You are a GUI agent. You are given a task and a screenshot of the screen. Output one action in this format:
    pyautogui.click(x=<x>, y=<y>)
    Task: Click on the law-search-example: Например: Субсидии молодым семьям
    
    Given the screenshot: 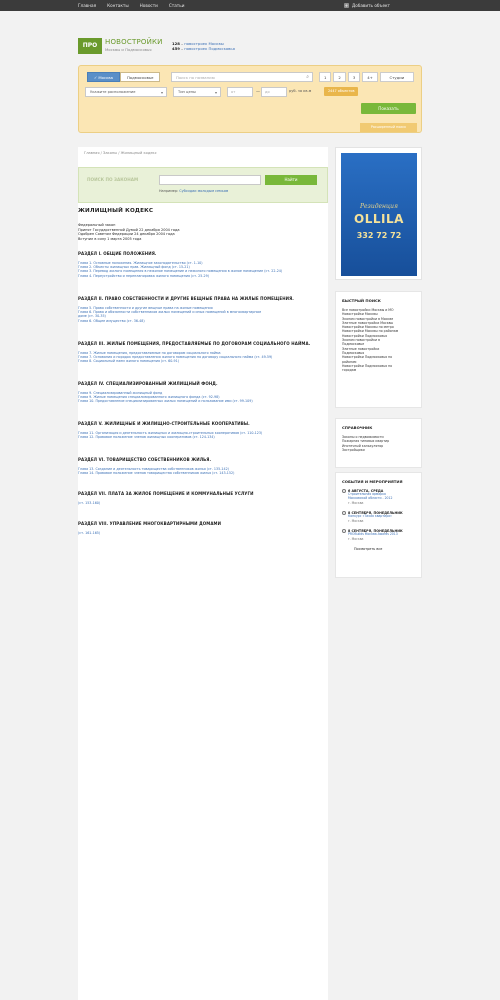 What is the action you would take?
    pyautogui.click(x=194, y=191)
    